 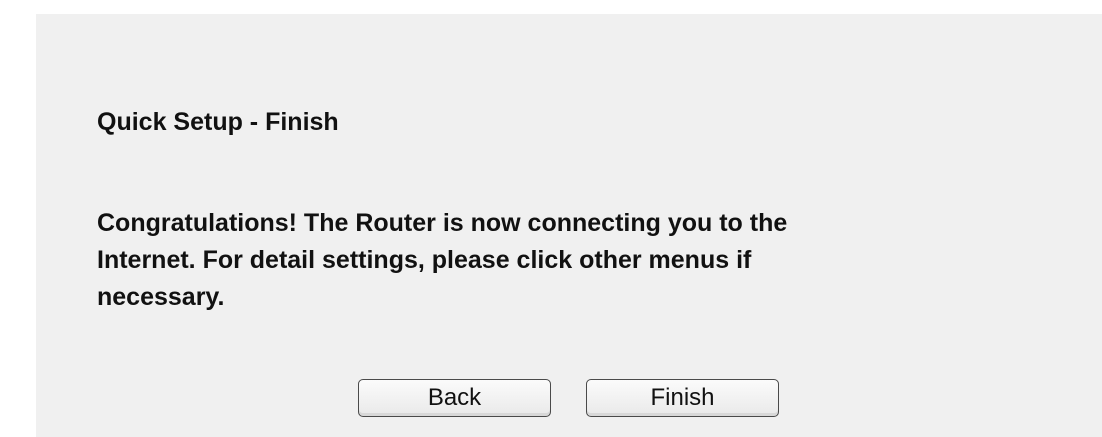 What do you see at coordinates (218, 122) in the screenshot?
I see `page-title: Quick Setup - Finish` at bounding box center [218, 122].